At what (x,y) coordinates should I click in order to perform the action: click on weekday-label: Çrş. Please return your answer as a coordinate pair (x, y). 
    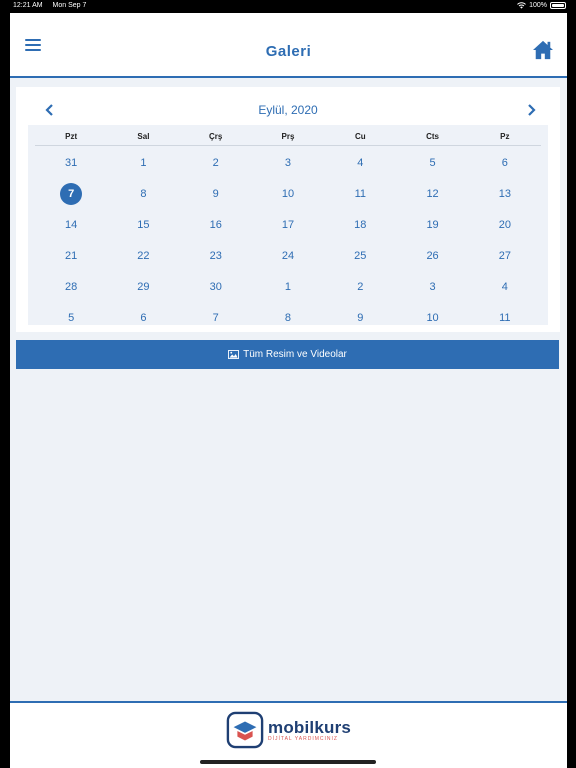
    Looking at the image, I should click on (216, 136).